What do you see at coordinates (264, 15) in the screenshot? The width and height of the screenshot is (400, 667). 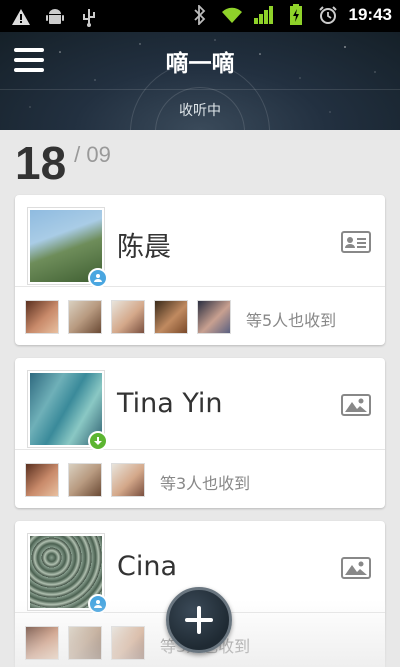 I see `signal-icon` at bounding box center [264, 15].